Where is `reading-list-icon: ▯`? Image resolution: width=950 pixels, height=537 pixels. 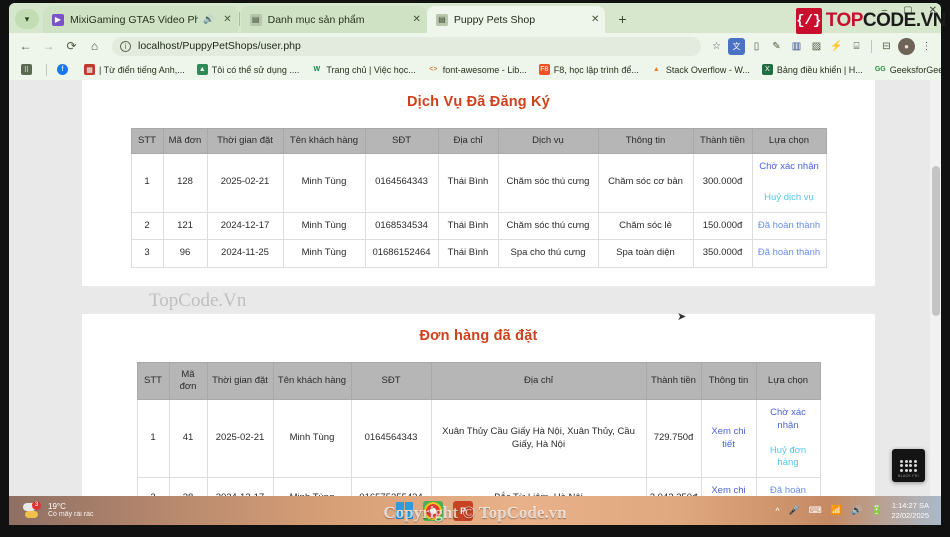 reading-list-icon: ▯ is located at coordinates (756, 46).